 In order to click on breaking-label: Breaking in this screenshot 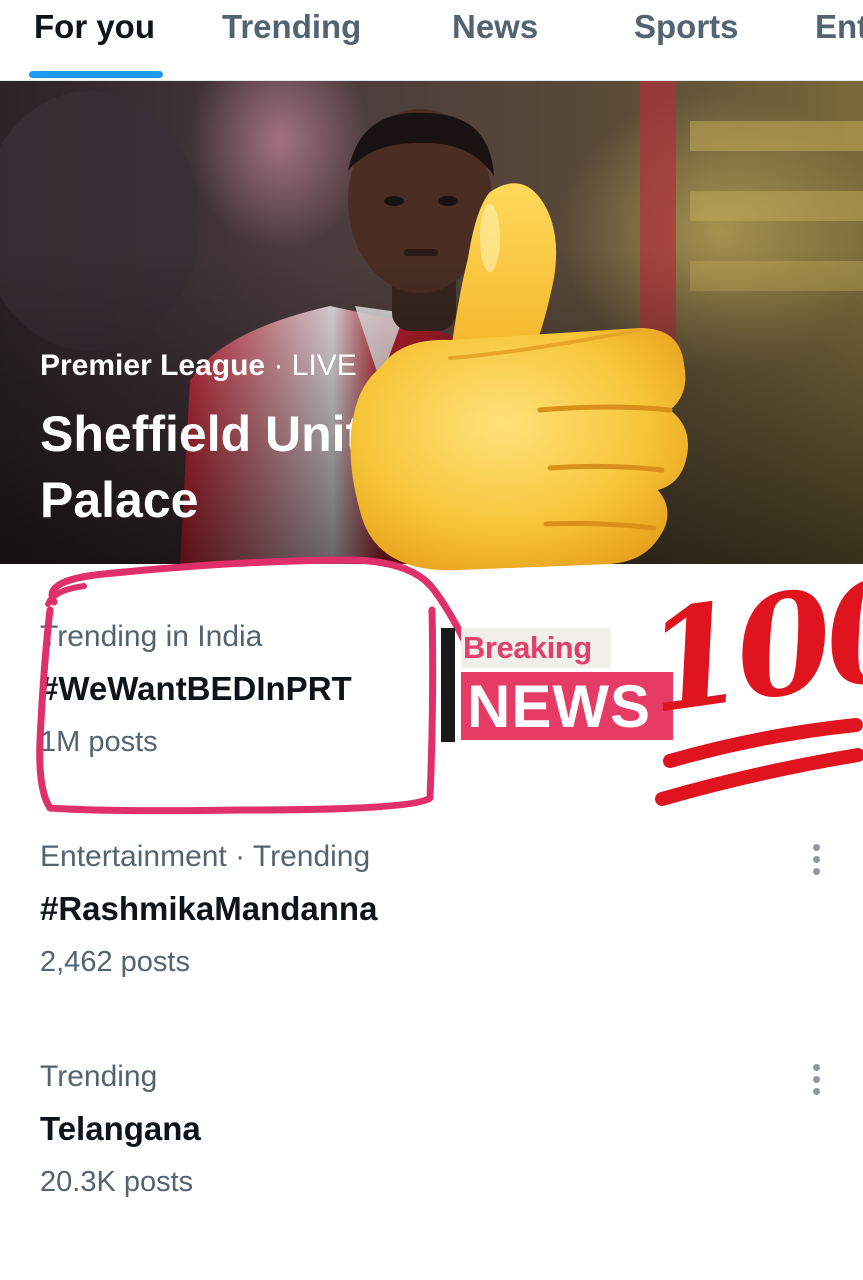, I will do `click(527, 647)`.